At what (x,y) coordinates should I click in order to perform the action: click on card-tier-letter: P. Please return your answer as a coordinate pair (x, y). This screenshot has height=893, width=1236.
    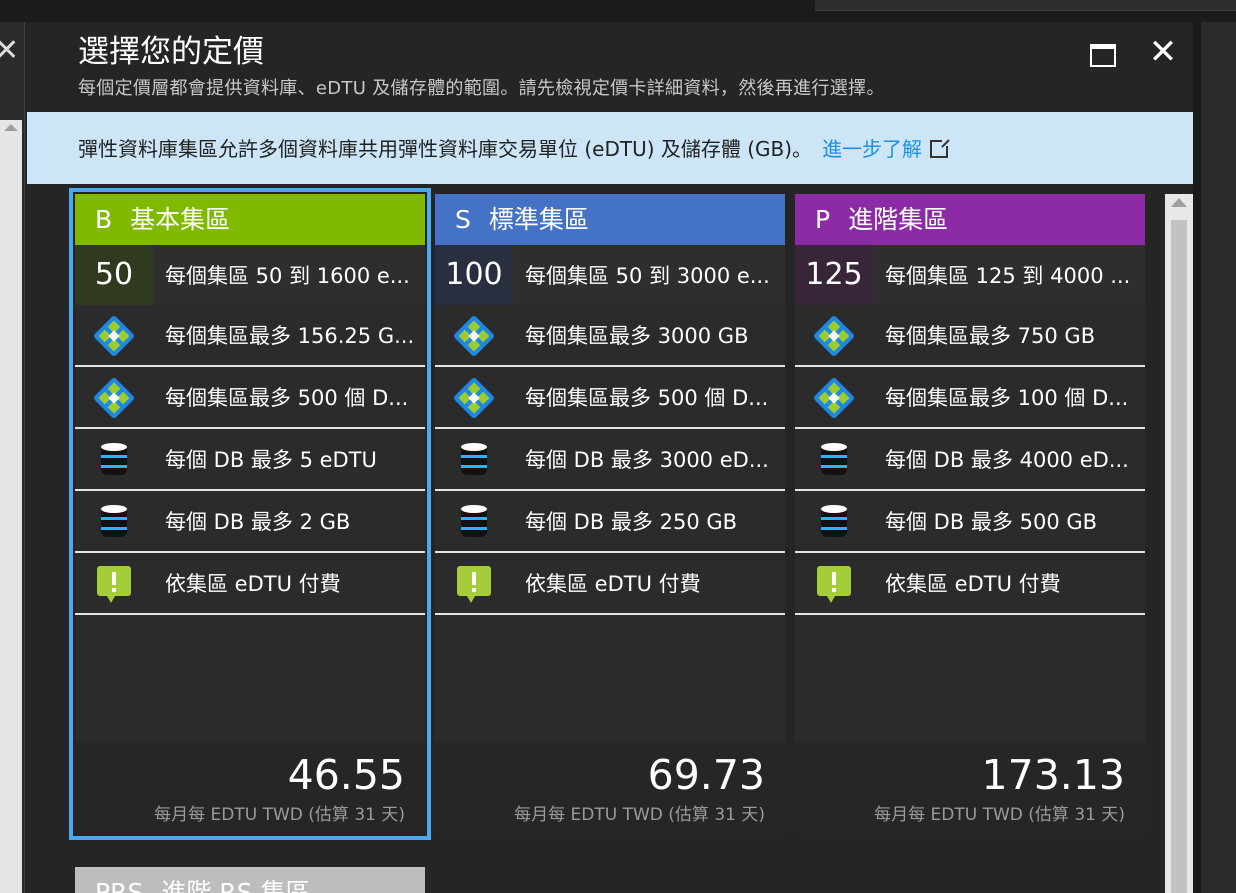
    Looking at the image, I should click on (823, 219).